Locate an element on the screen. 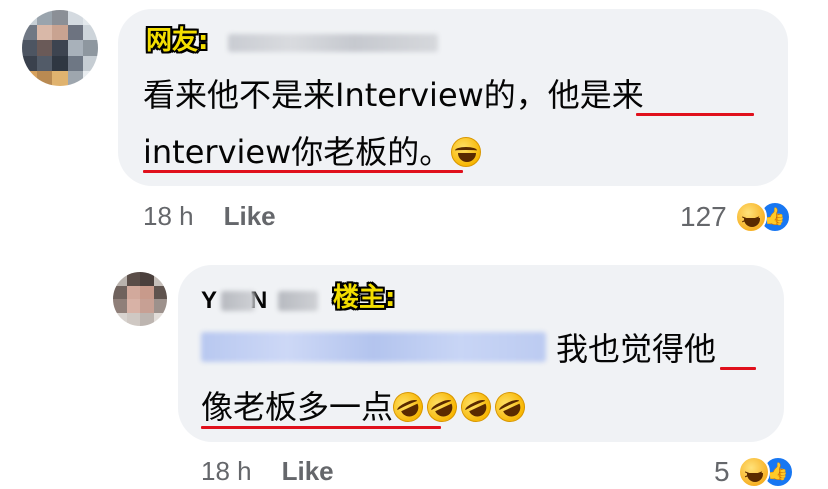 Image resolution: width=828 pixels, height=489 pixels. commenter-tag: 楼主: is located at coordinates (364, 298).